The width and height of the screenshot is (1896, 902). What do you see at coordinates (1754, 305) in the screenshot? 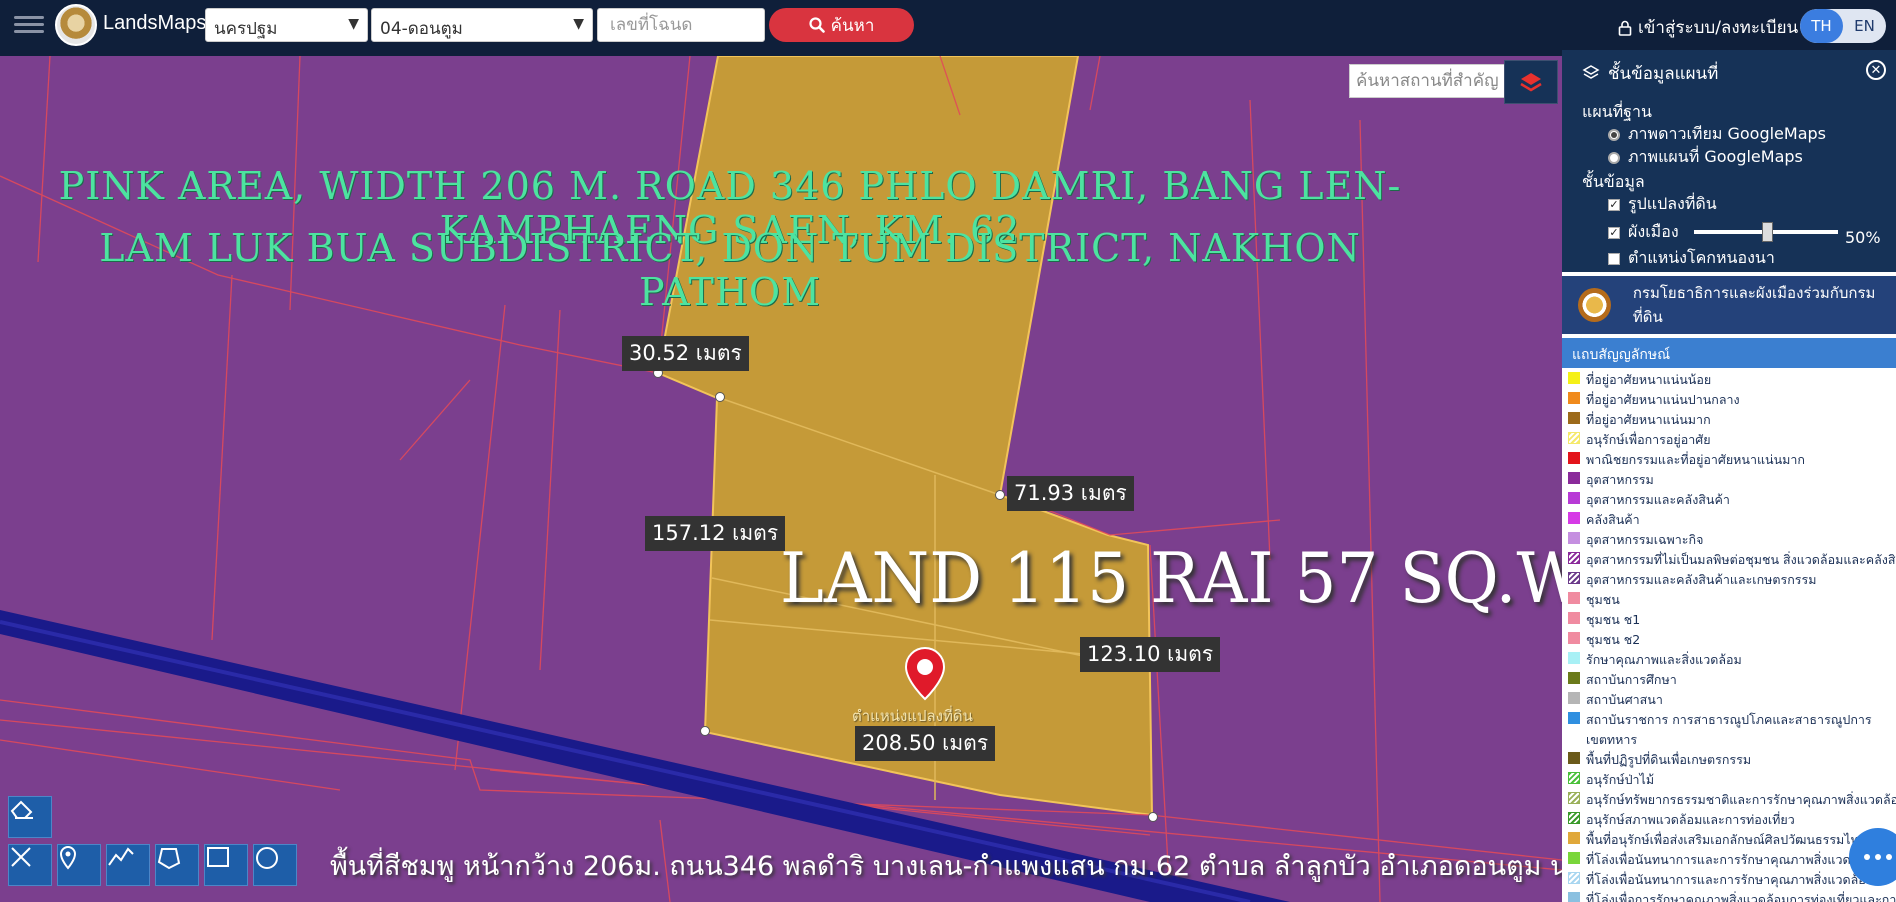
I see `department-name: กรมโยธาธิการและผังเมืองร่วมกับกรมที่ดิน` at bounding box center [1754, 305].